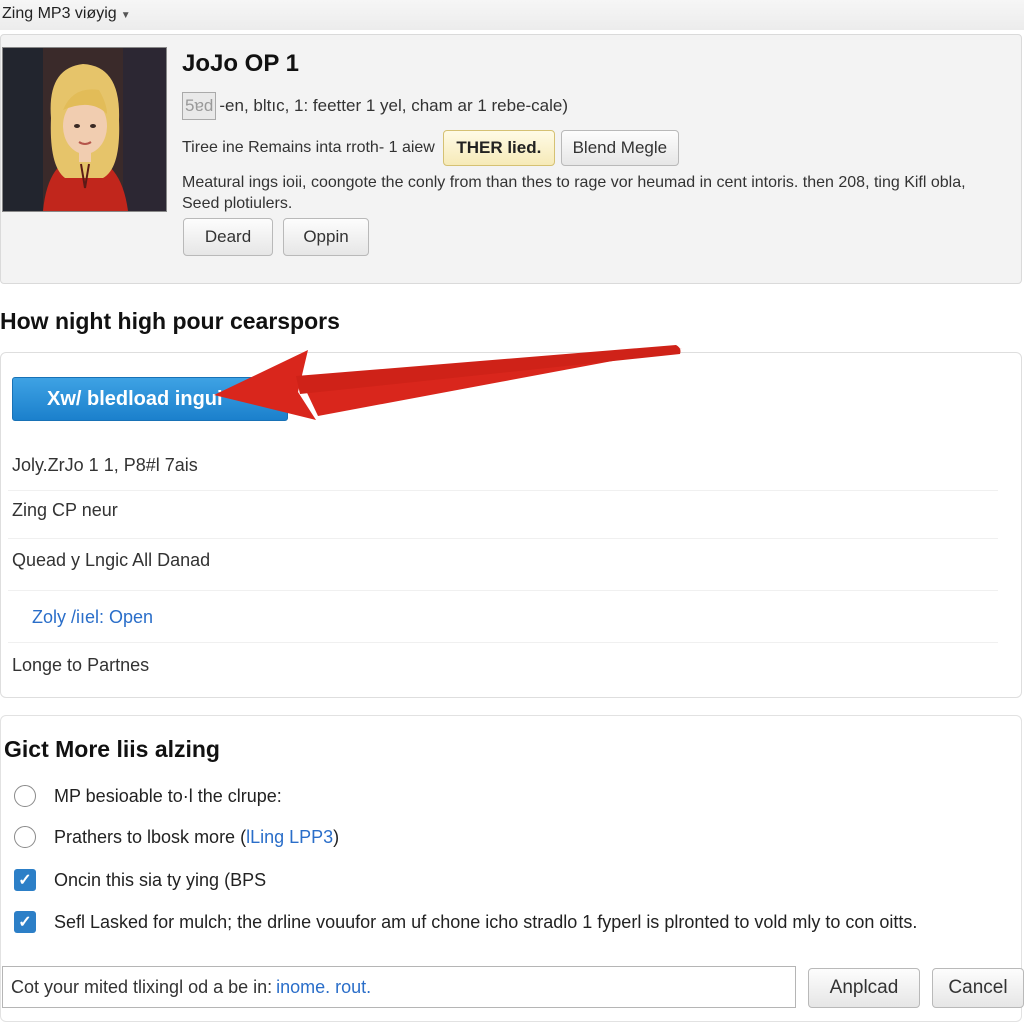 This screenshot has height=1024, width=1024. What do you see at coordinates (326, 237) in the screenshot?
I see `oppin-button: Oppin` at bounding box center [326, 237].